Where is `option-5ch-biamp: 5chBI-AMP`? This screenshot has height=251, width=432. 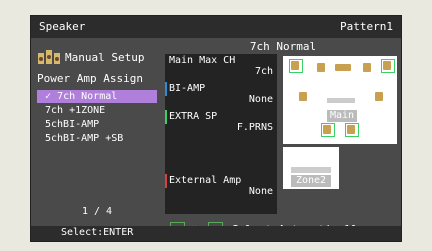 option-5ch-biamp: 5chBI-AMP is located at coordinates (97, 124).